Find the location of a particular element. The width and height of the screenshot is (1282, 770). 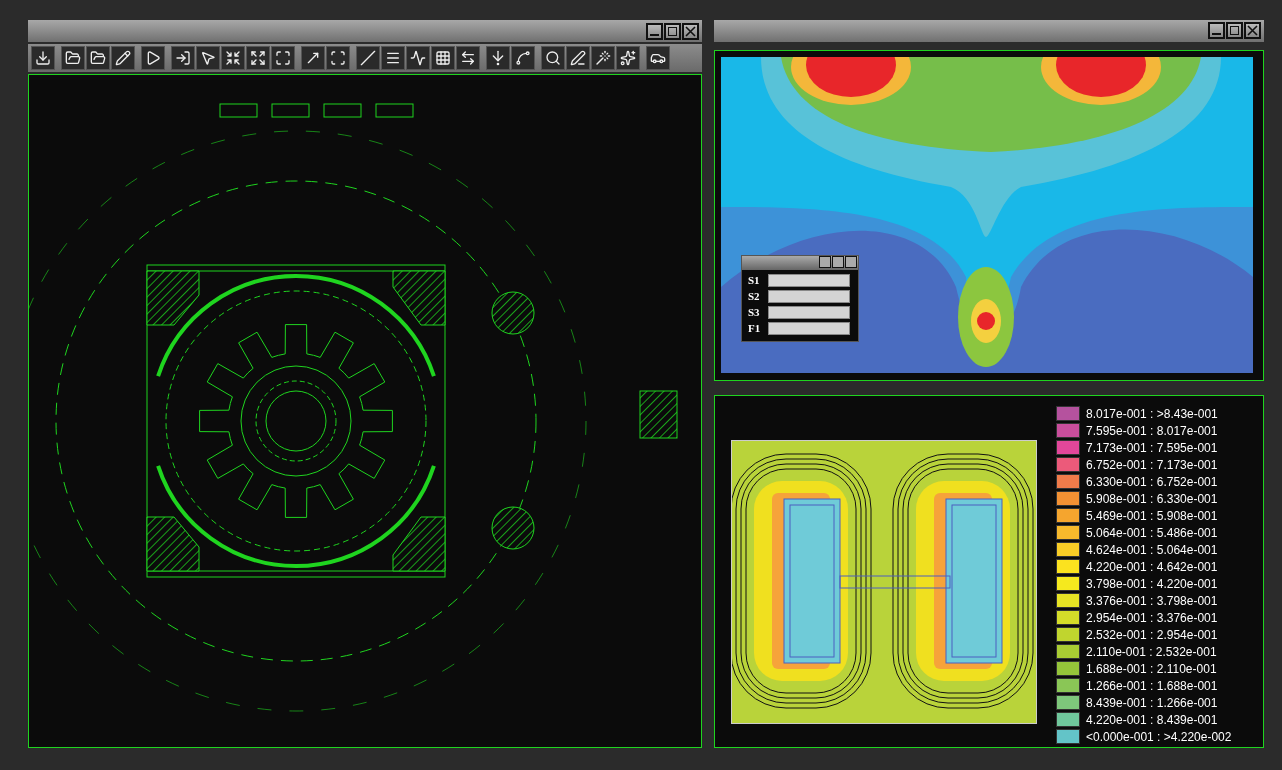

arrow-to-dot-icon is located at coordinates (498, 58).